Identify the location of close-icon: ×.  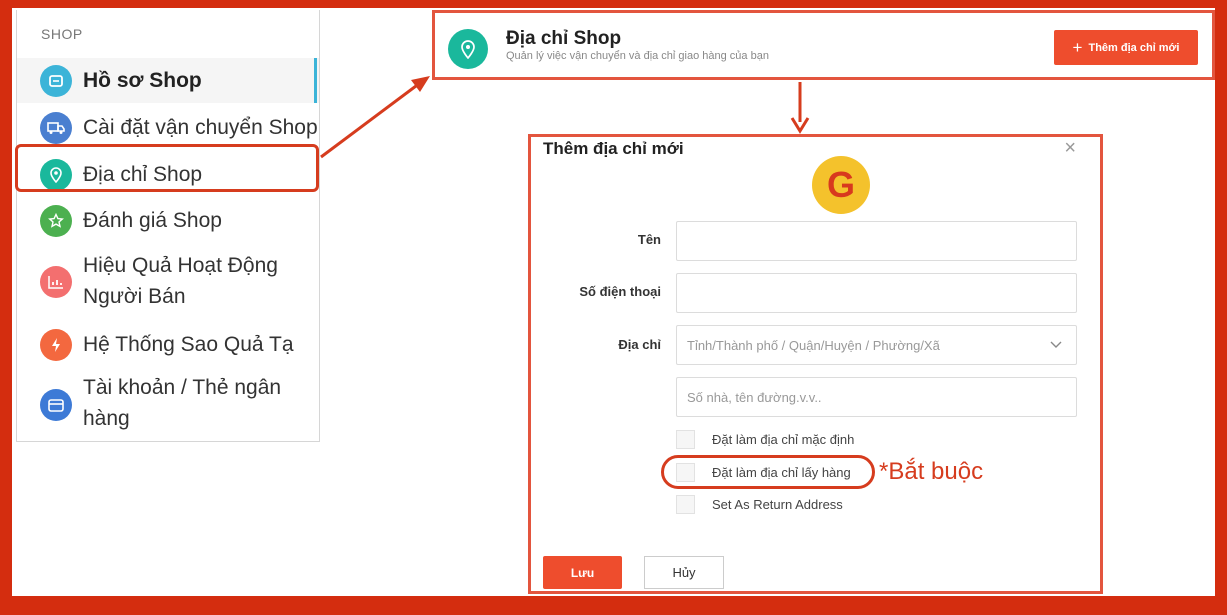
(1070, 148).